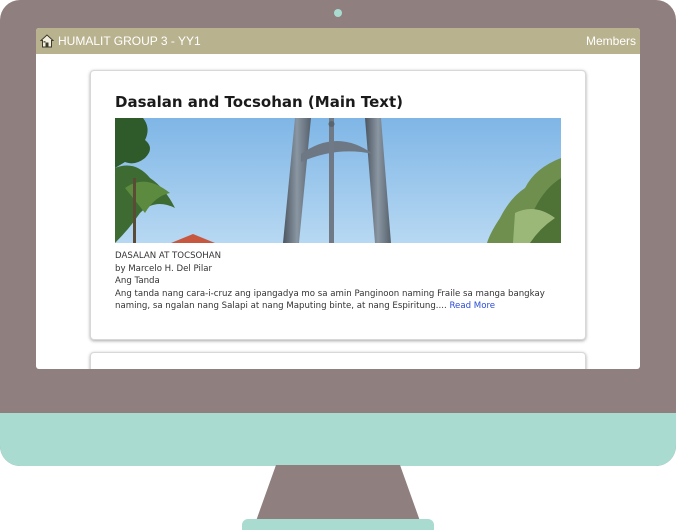 Image resolution: width=676 pixels, height=530 pixels. What do you see at coordinates (338, 41) in the screenshot?
I see `top-navbar: HUMALIT GROUP 3 - YY1 Members` at bounding box center [338, 41].